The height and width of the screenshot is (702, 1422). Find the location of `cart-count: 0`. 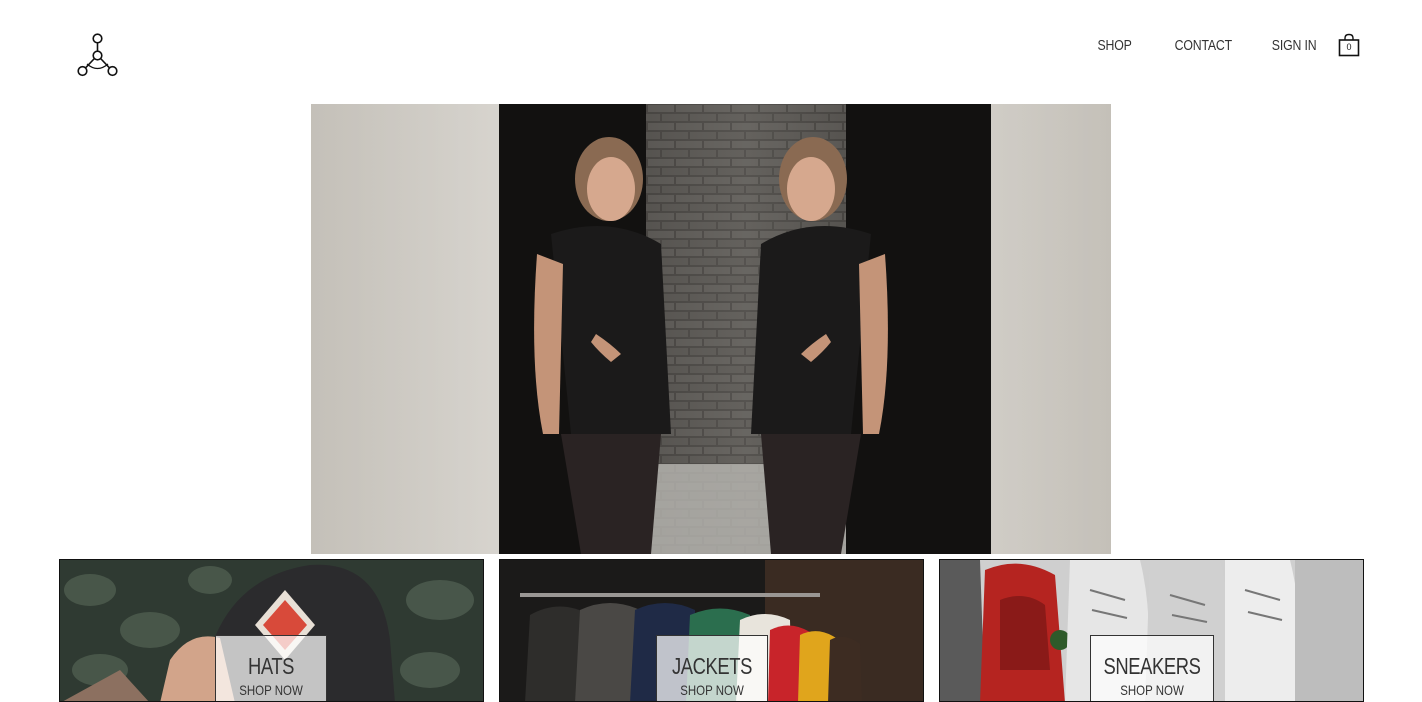

cart-count: 0 is located at coordinates (1349, 47).